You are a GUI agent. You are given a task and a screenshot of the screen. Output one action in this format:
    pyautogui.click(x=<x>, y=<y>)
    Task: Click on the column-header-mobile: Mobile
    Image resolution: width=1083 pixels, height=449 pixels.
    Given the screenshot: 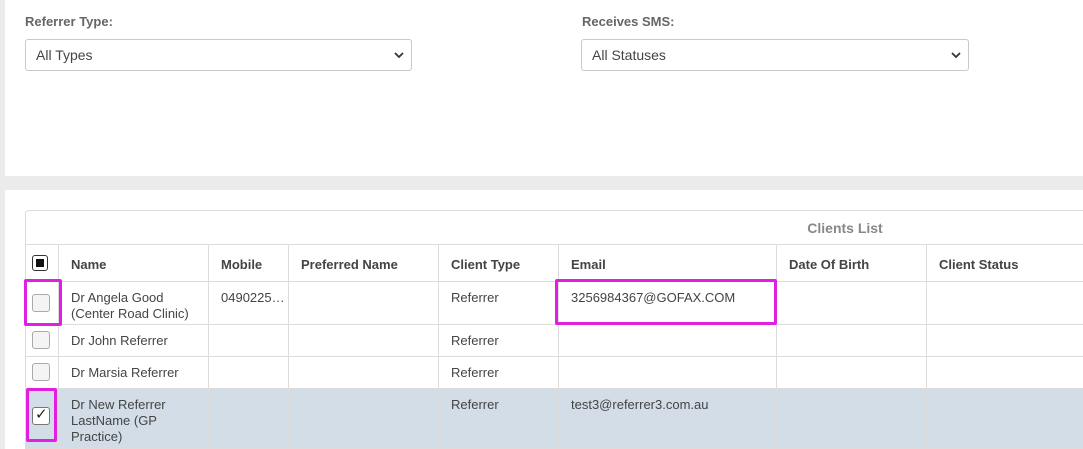 What is the action you would take?
    pyautogui.click(x=248, y=263)
    